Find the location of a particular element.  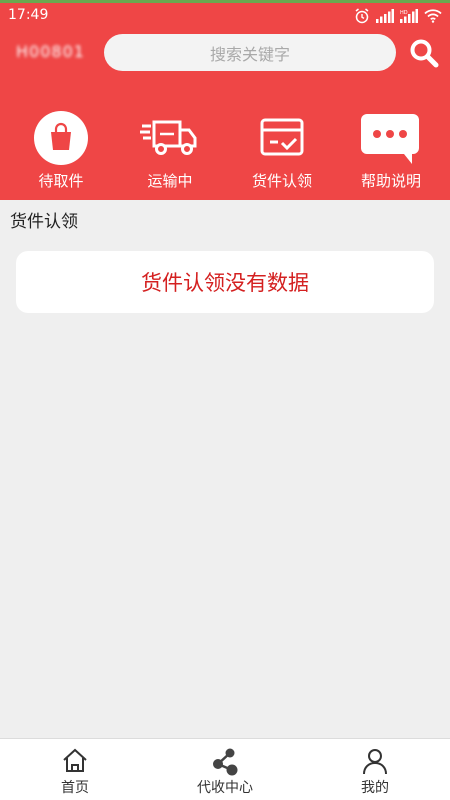

svg-text: HD is located at coordinates (404, 13).